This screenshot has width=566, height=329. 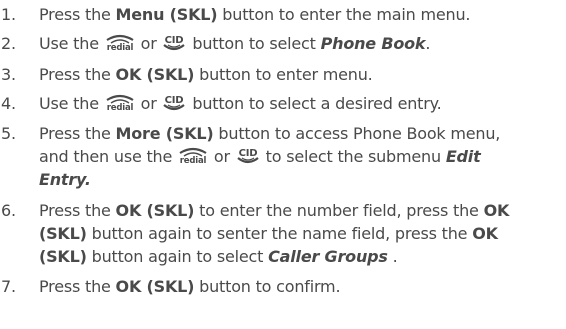 What do you see at coordinates (8, 286) in the screenshot?
I see `step-number: 7.` at bounding box center [8, 286].